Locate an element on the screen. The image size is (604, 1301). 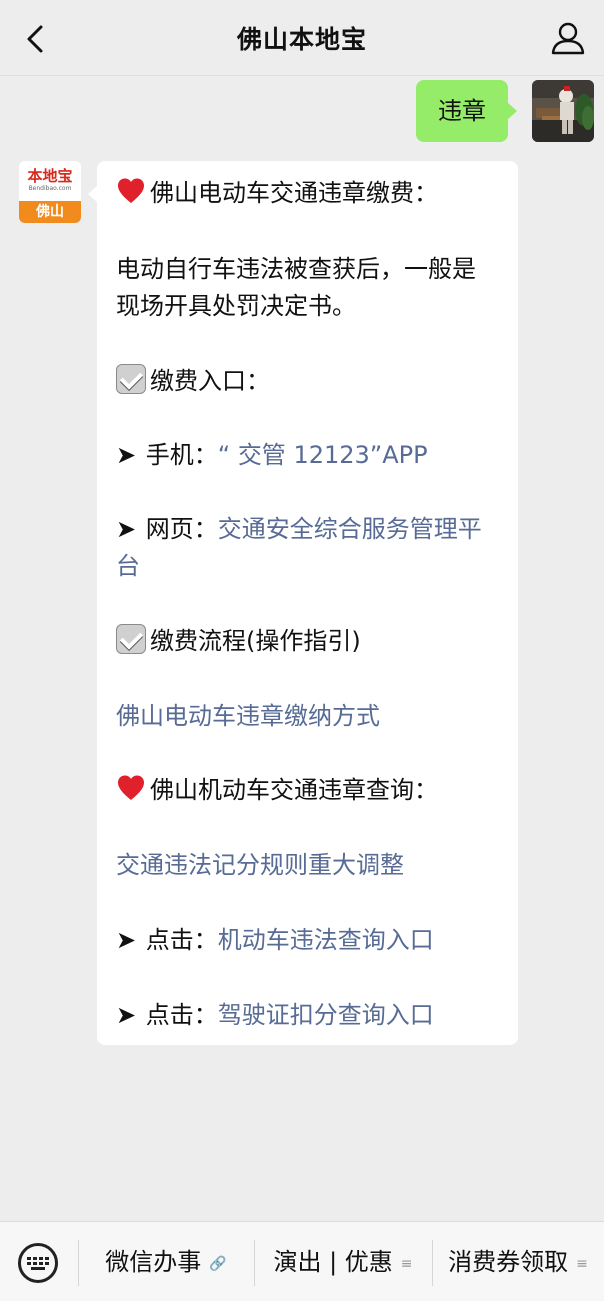
message-line: 佛山电动车交通违章缴费： is located at coordinates (277, 193).